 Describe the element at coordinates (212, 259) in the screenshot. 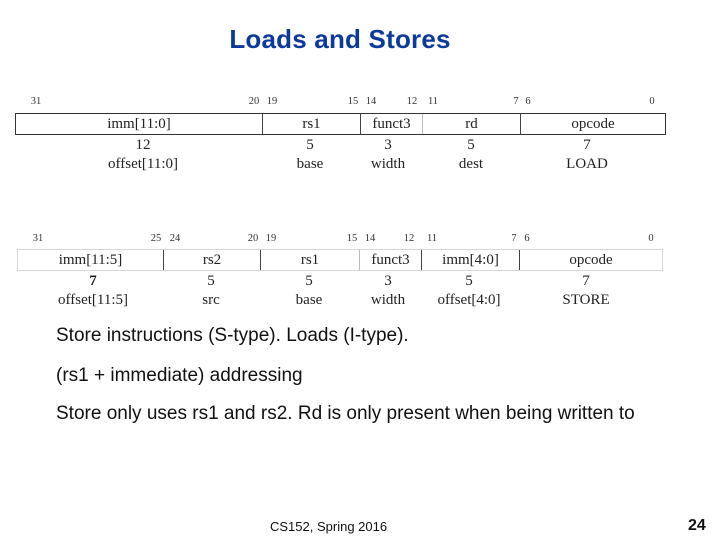

I see `field-rs2: rs2` at that location.